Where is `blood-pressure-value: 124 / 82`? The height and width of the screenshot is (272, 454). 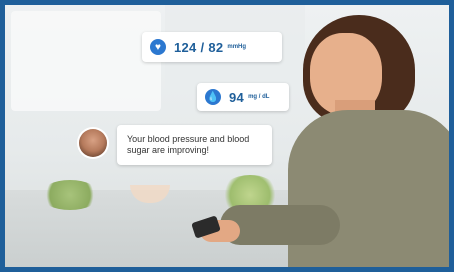 blood-pressure-value: 124 / 82 is located at coordinates (199, 47).